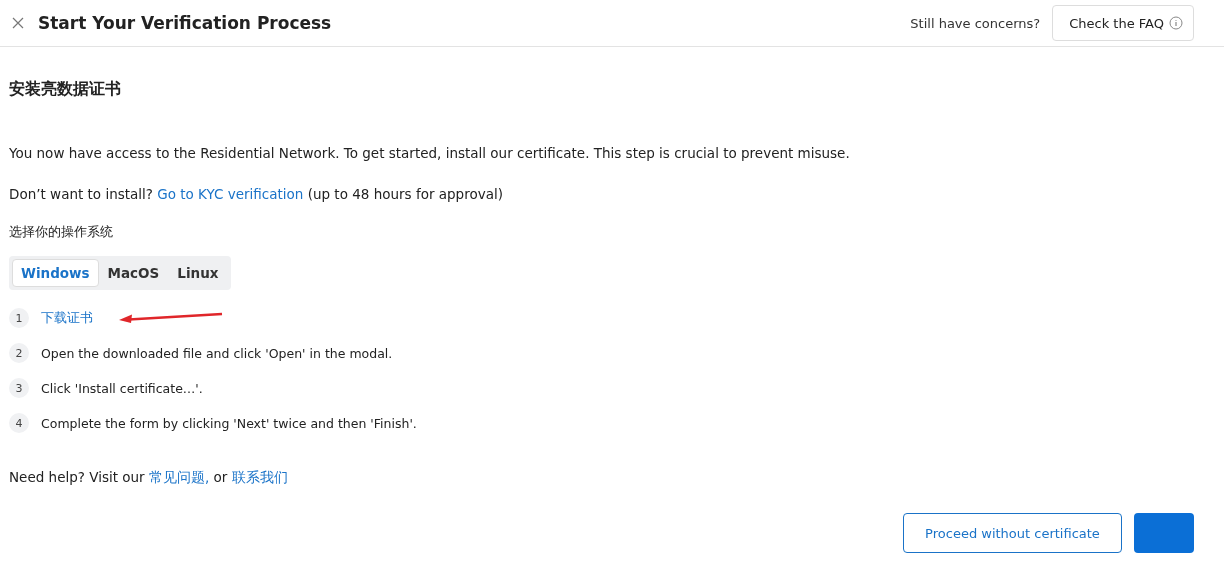 The width and height of the screenshot is (1224, 572). Describe the element at coordinates (217, 353) in the screenshot. I see `step-text: Open the downloaded file and click 'Open' in the modal.` at that location.